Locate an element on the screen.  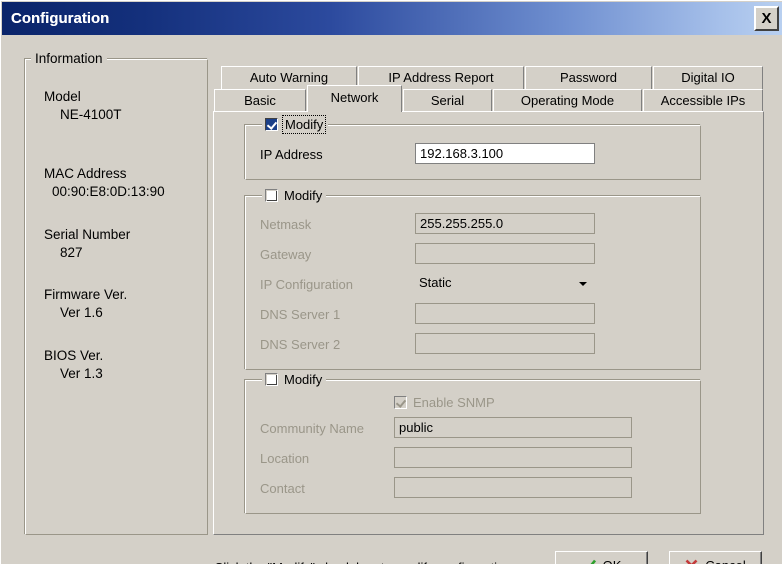
checkbox-enable-snmp: Enable SNMP is located at coordinates (444, 402).